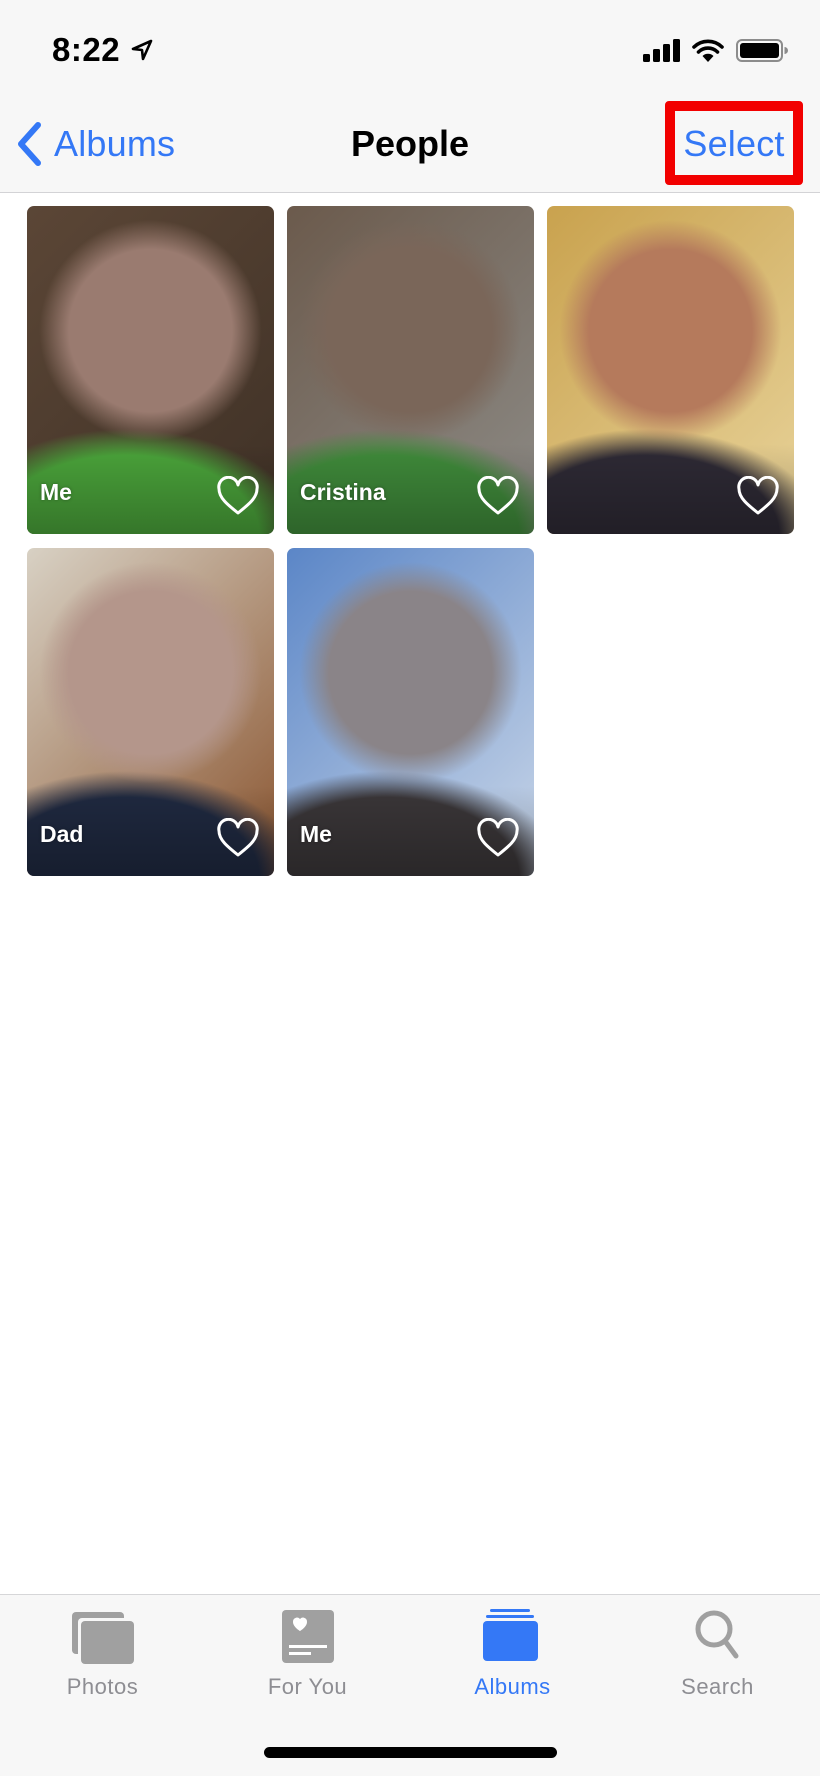 Image resolution: width=820 pixels, height=1776 pixels. What do you see at coordinates (343, 492) in the screenshot?
I see `person-name: Cristina` at bounding box center [343, 492].